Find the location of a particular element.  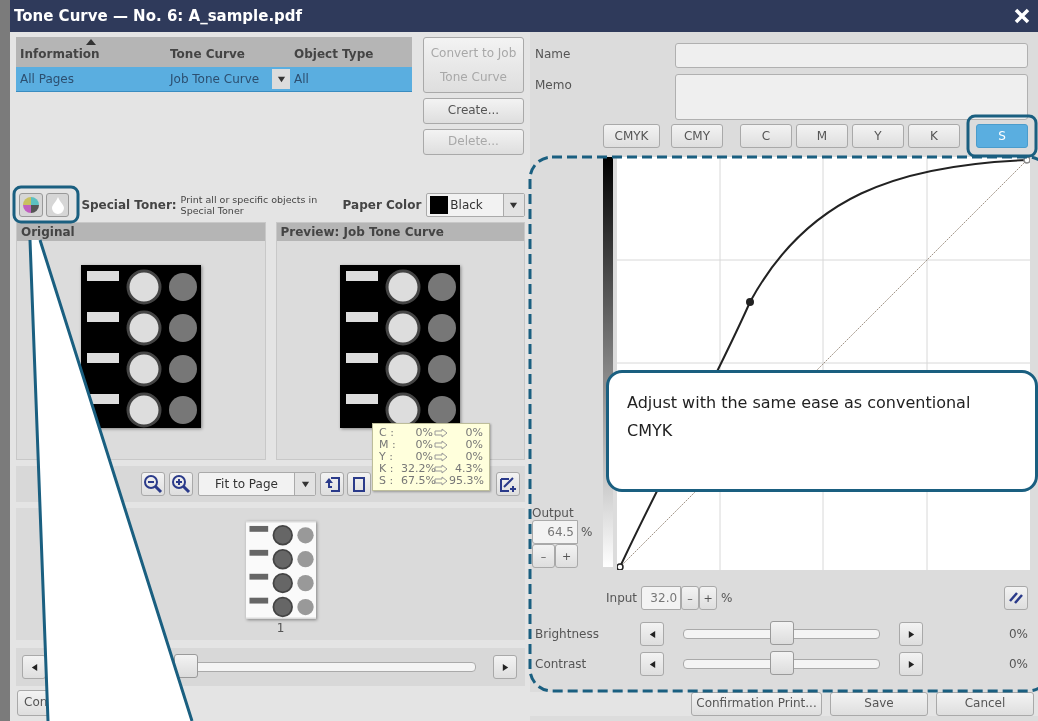

rotate-icon is located at coordinates (332, 484).